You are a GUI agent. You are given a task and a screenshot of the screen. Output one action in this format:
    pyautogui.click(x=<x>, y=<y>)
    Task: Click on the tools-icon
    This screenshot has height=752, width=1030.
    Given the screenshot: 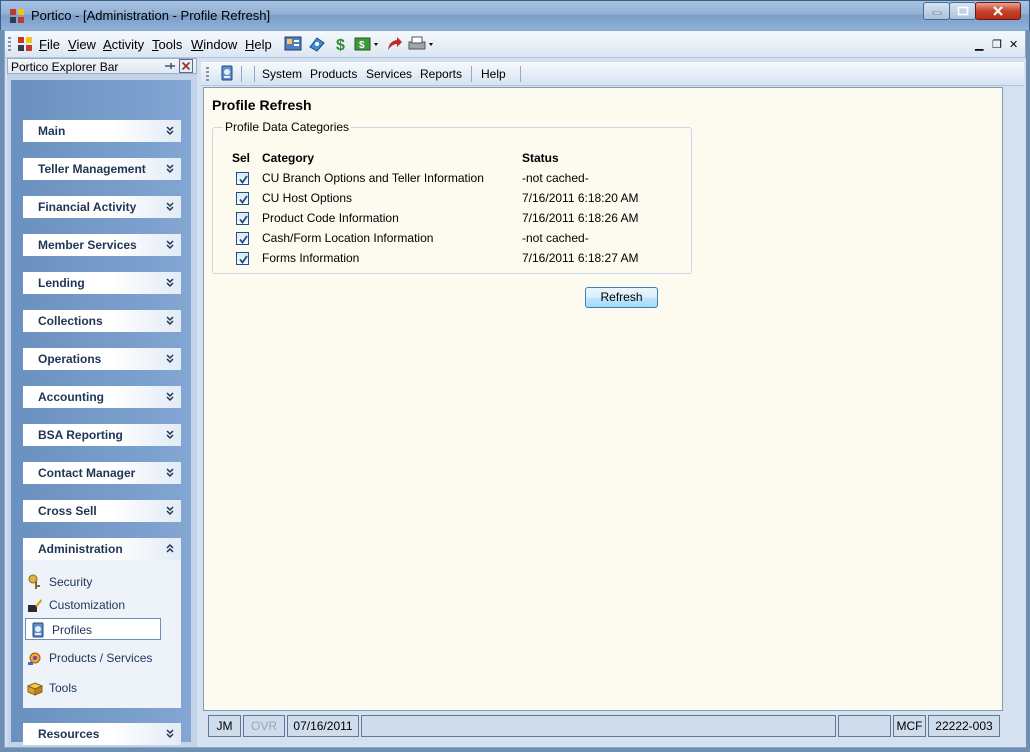 What is the action you would take?
    pyautogui.click(x=35, y=689)
    